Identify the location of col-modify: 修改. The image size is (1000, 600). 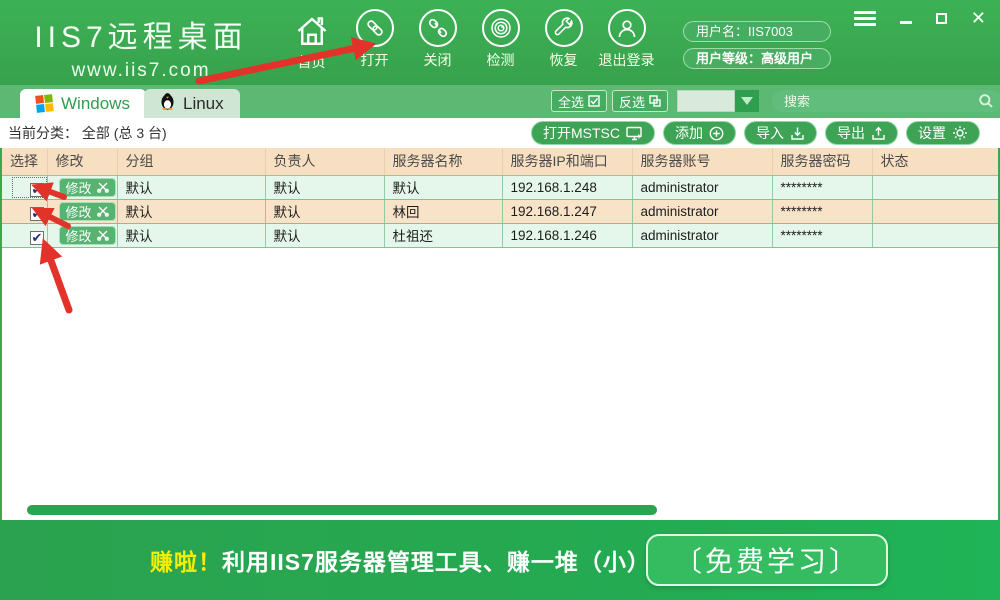
(82, 162).